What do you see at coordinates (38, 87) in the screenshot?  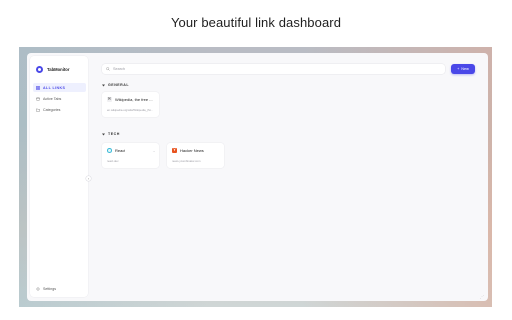 I see `grid-icon` at bounding box center [38, 87].